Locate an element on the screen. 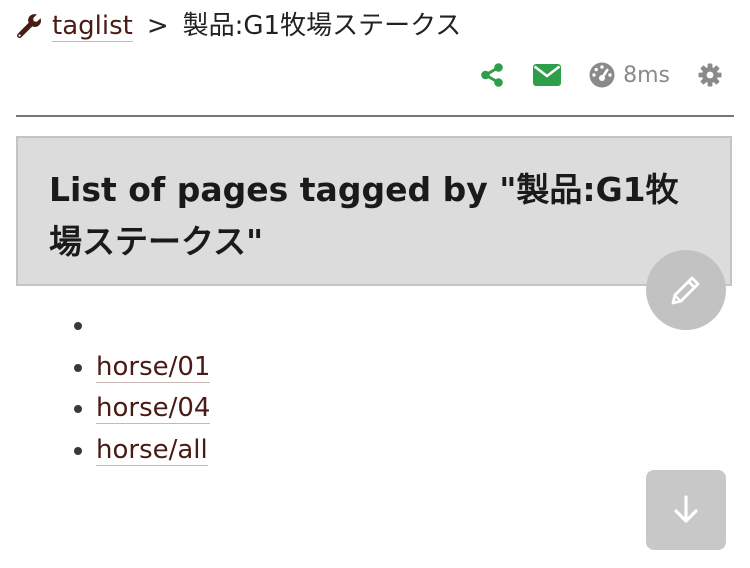  tagged-page-link: horse/04 is located at coordinates (153, 408).